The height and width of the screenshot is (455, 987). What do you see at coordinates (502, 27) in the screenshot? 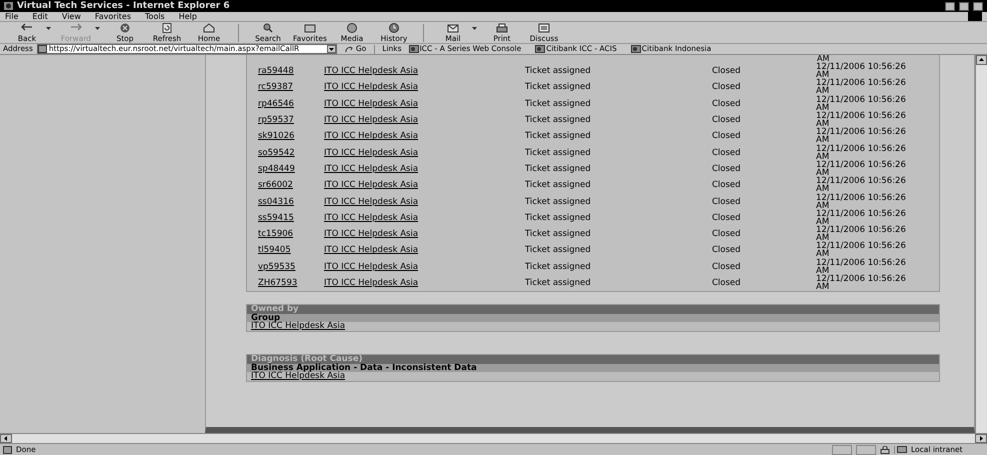
I see `printer-icon` at bounding box center [502, 27].